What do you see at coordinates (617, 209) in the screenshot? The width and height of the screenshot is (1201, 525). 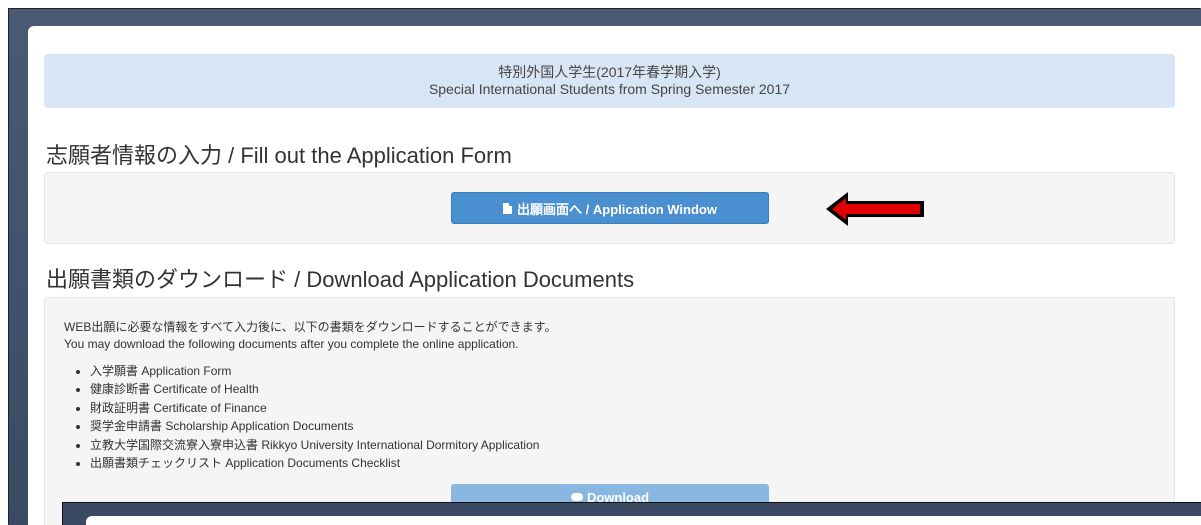 I see `application-window-label: 出願画面へ / Application Window` at bounding box center [617, 209].